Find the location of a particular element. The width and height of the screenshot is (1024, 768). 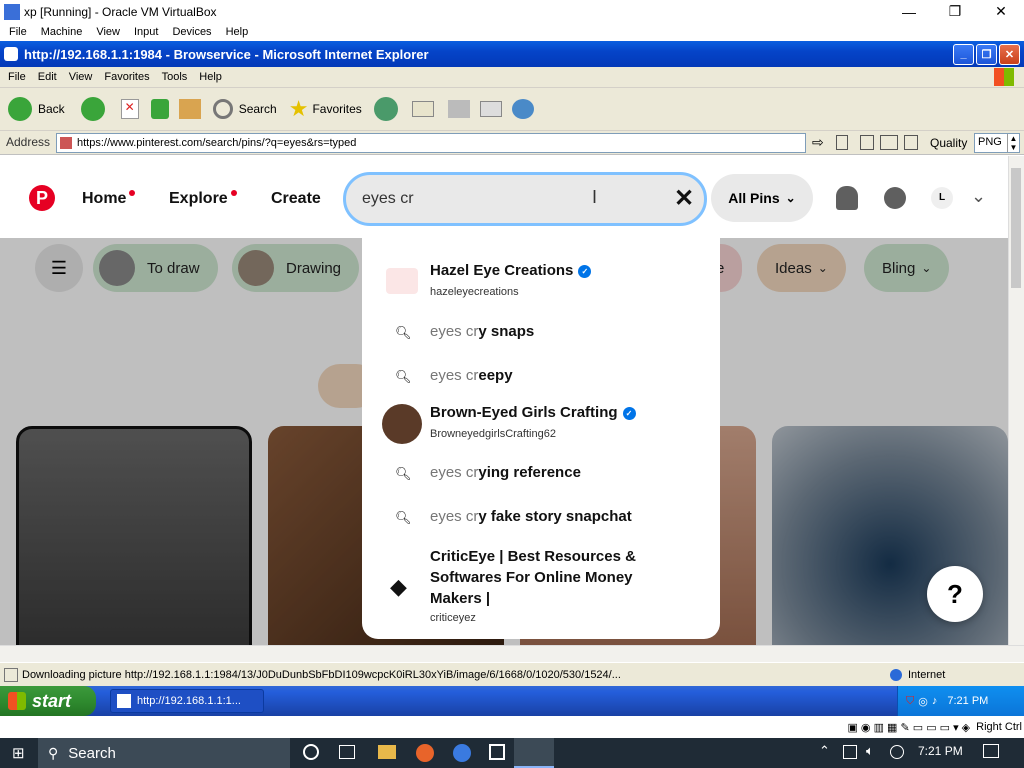

favorites-button: Favorites is located at coordinates (336, 109).